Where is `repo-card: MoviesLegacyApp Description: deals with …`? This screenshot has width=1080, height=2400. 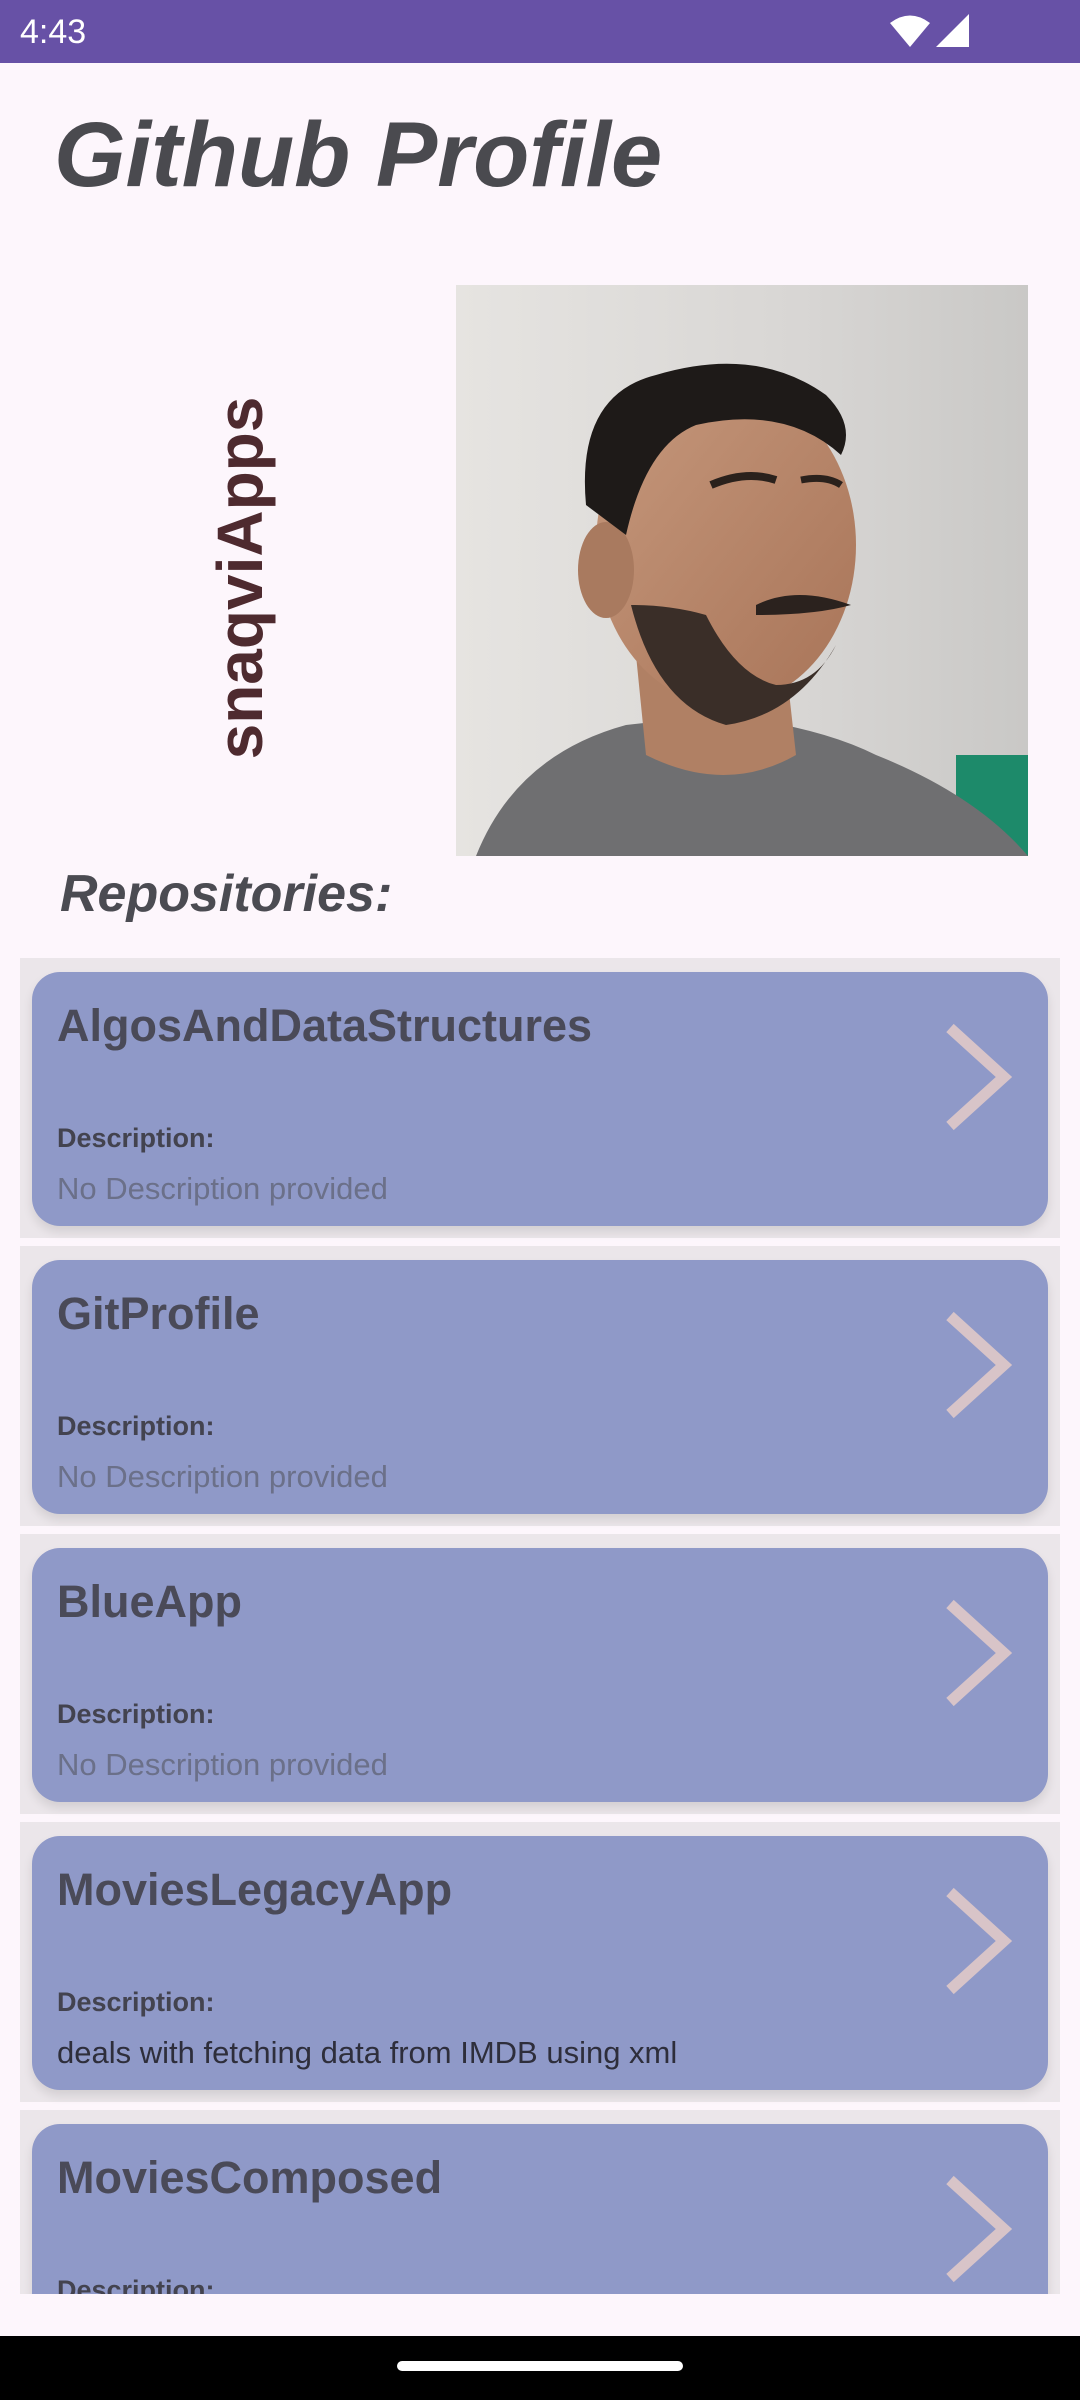 repo-card: MoviesLegacyApp Description: deals with … is located at coordinates (540, 1963).